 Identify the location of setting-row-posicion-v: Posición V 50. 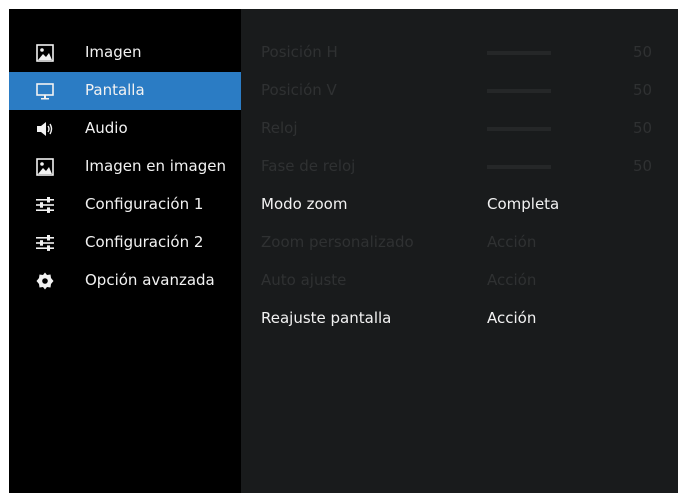
(459, 91).